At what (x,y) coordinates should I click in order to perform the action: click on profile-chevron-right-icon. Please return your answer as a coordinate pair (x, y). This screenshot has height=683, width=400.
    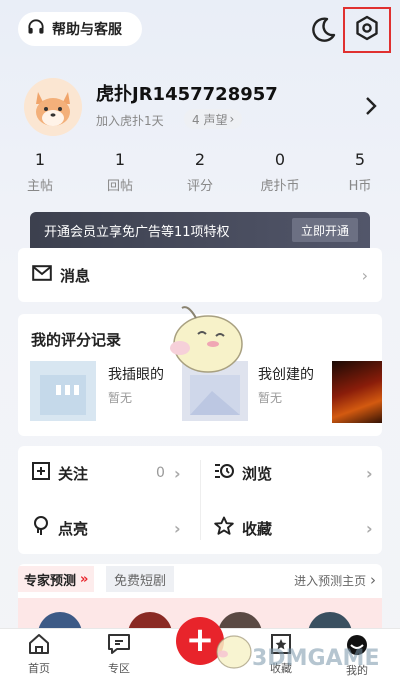
    Looking at the image, I should click on (371, 109).